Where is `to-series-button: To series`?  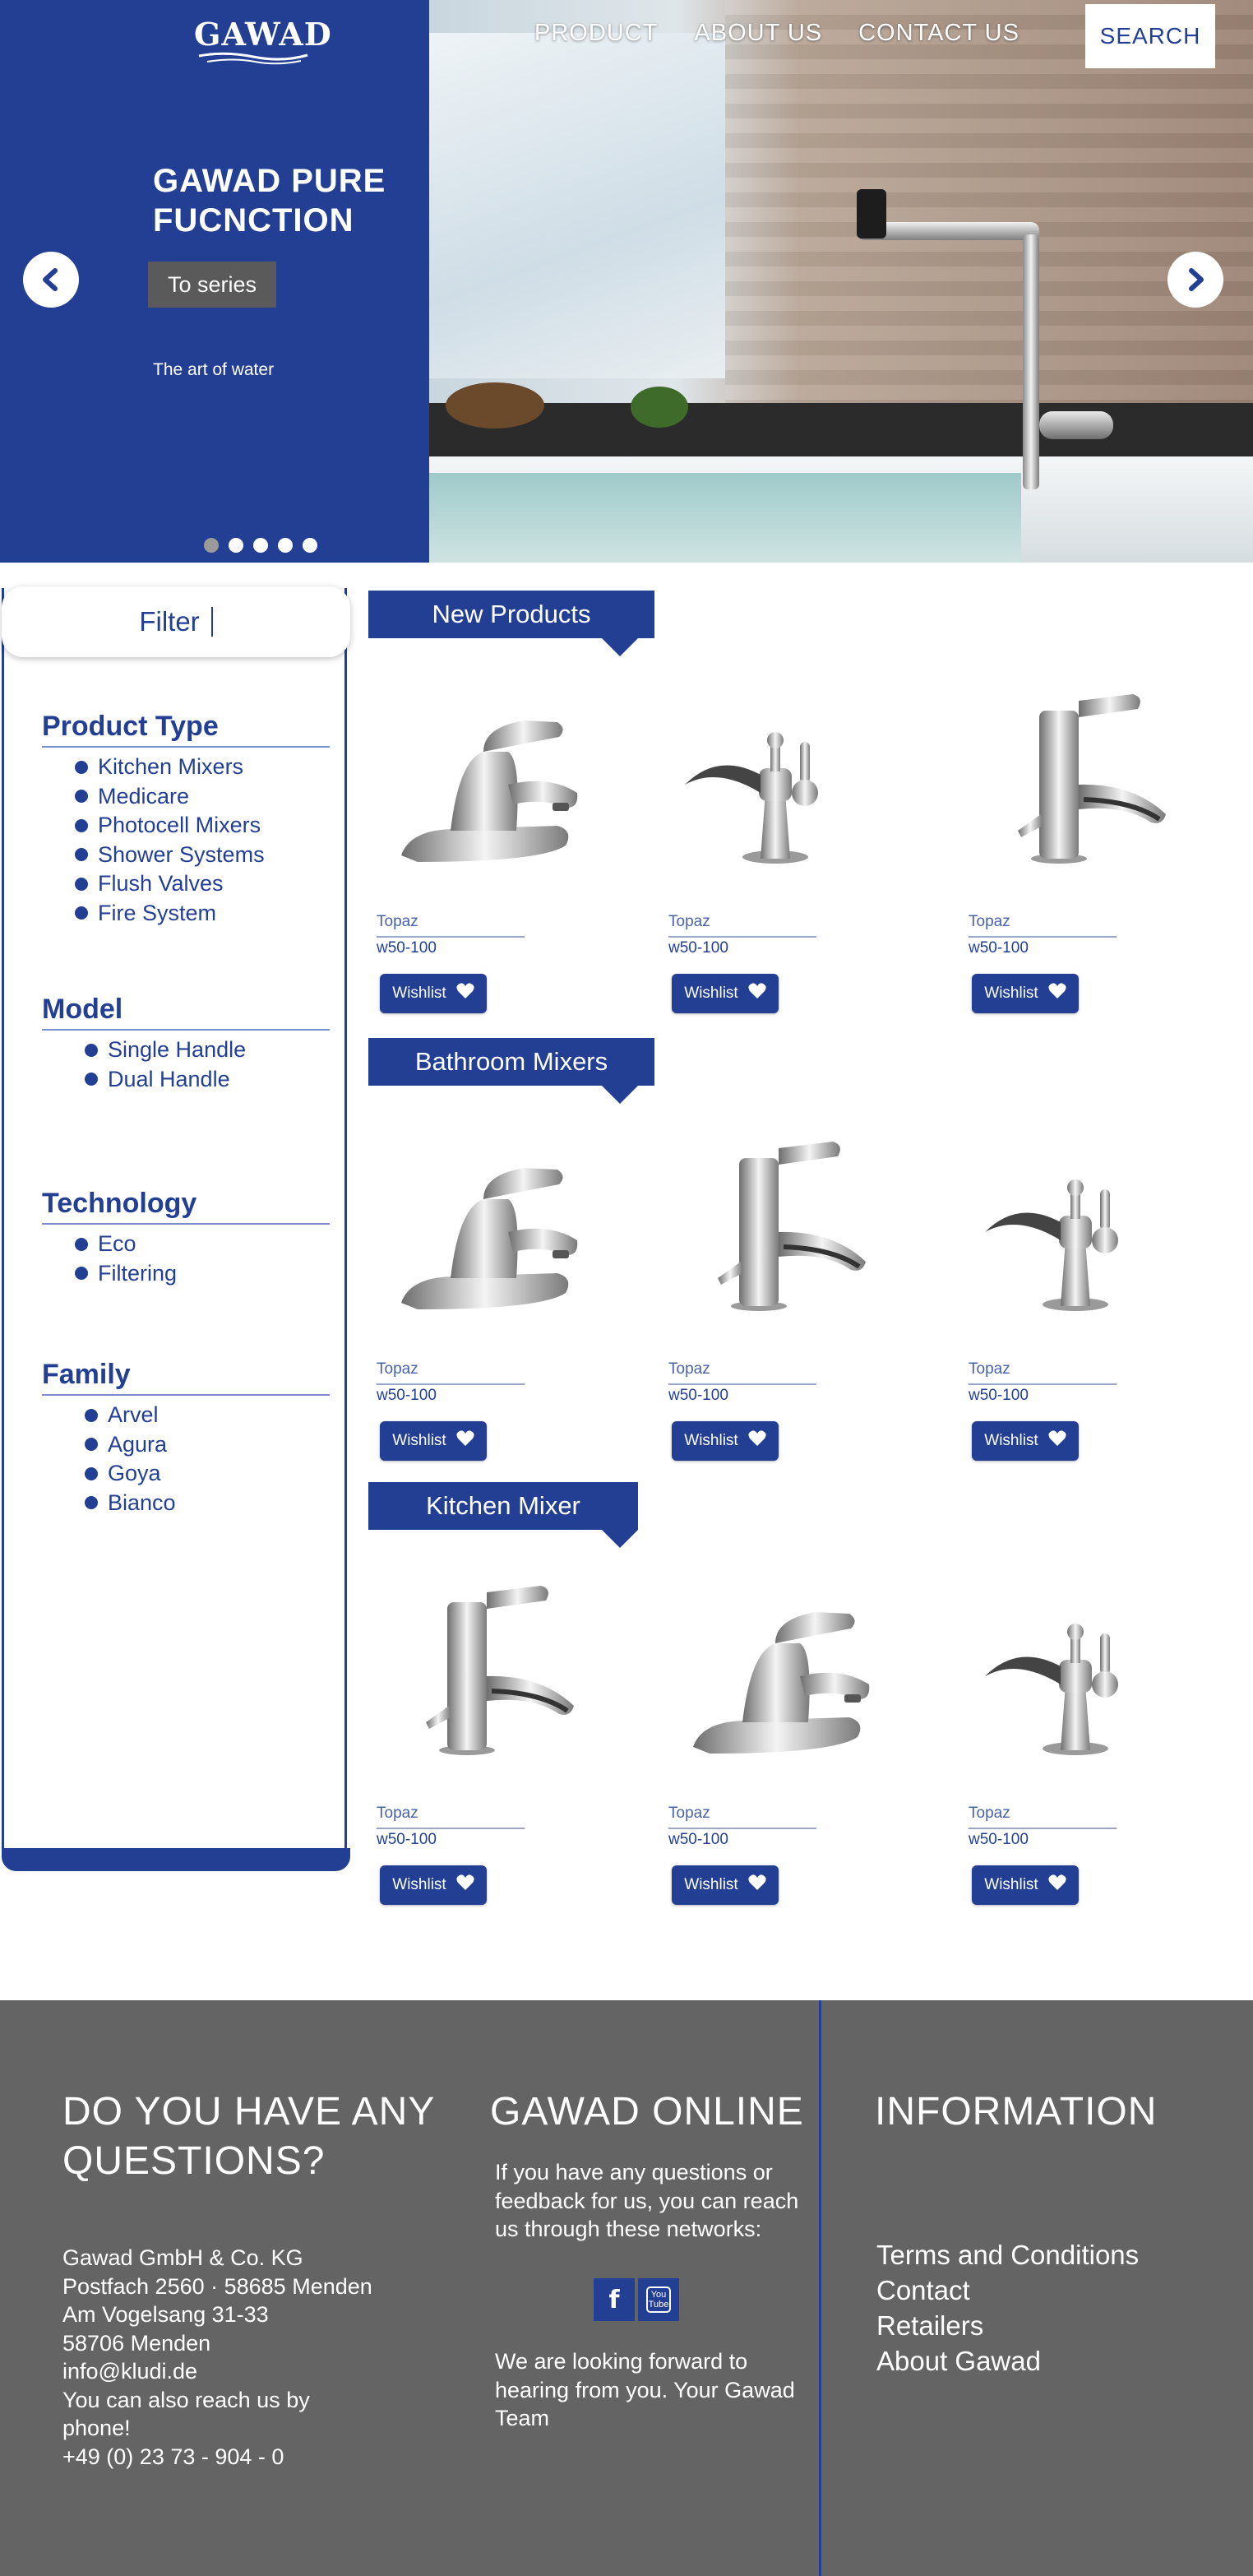
to-series-button: To series is located at coordinates (212, 285).